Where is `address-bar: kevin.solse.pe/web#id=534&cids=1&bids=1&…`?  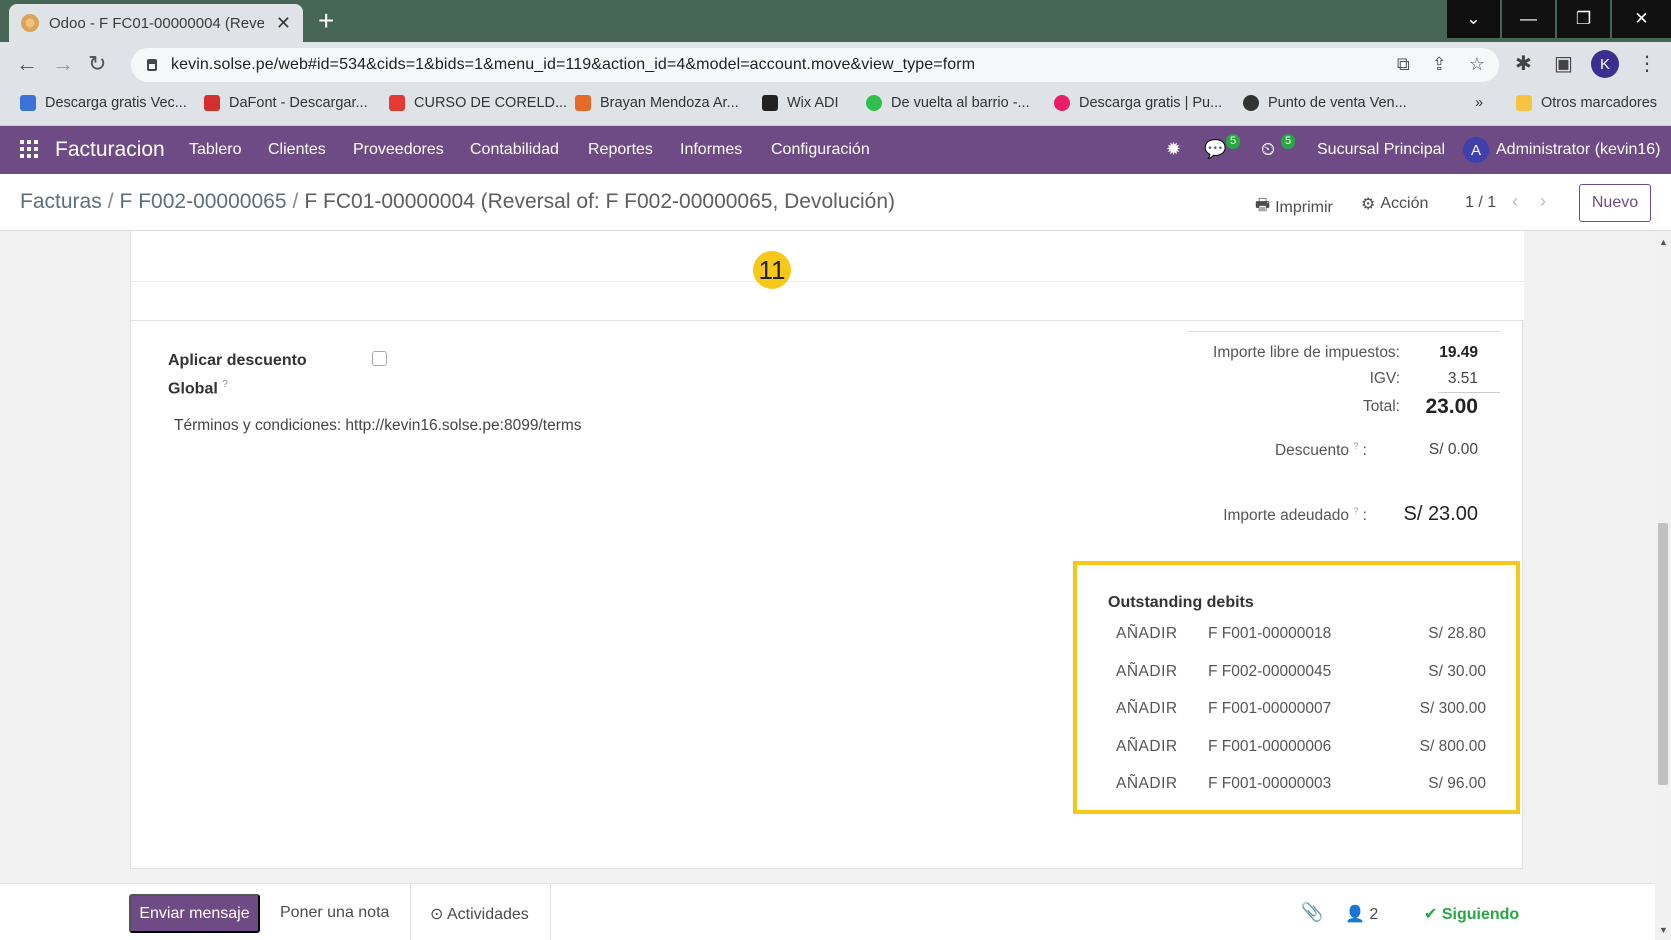
address-bar: kevin.solse.pe/web#id=534&cids=1&bids=1&… is located at coordinates (815, 65).